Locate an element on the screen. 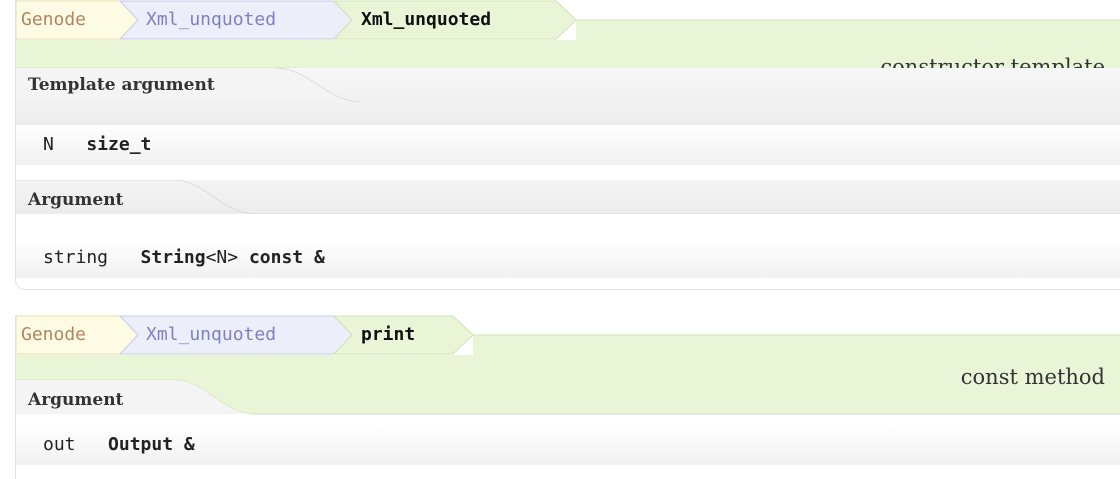  breadcrumb-current: Xml_unquoted is located at coordinates (426, 19).